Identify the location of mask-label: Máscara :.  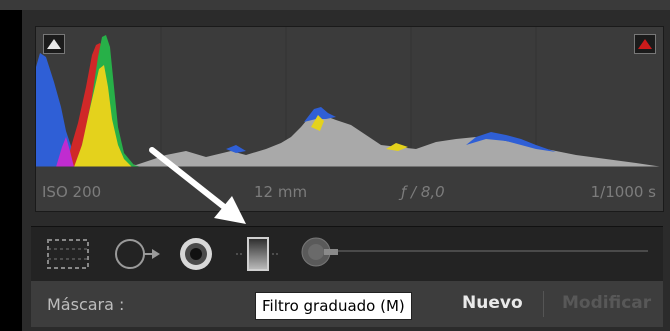
(86, 304).